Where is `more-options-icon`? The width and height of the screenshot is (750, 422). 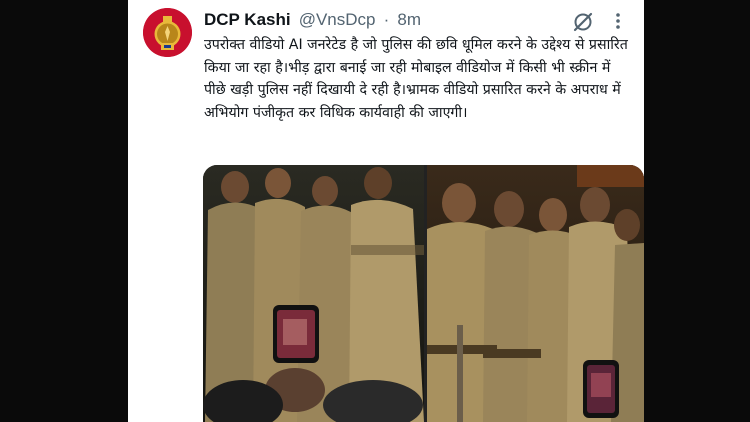 more-options-icon is located at coordinates (618, 21).